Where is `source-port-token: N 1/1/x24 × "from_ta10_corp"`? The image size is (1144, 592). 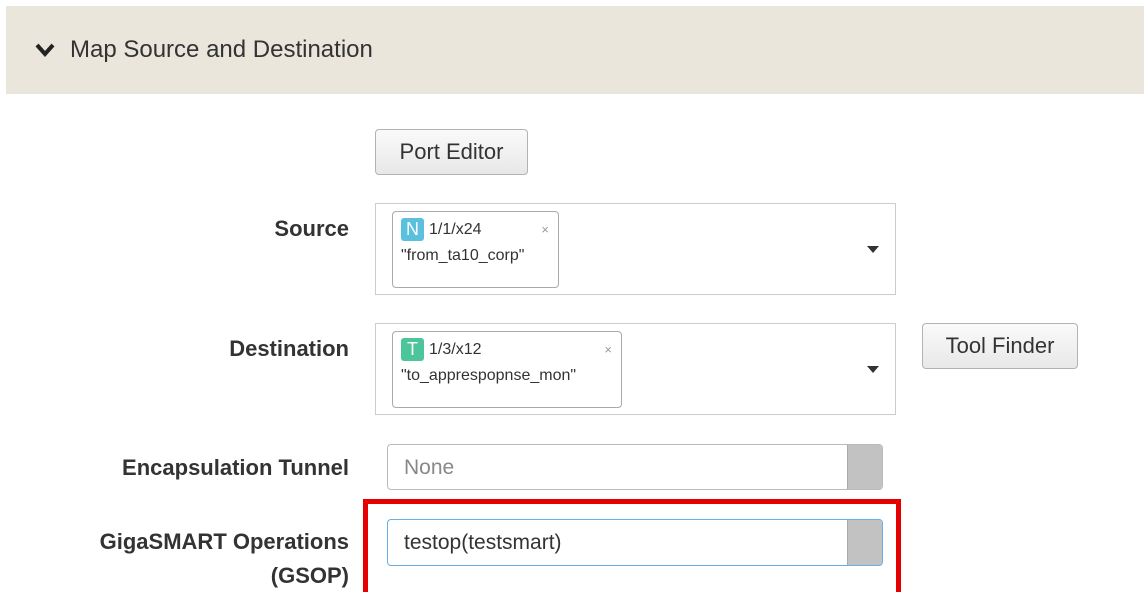
source-port-token: N 1/1/x24 × "from_ta10_corp" is located at coordinates (475, 249).